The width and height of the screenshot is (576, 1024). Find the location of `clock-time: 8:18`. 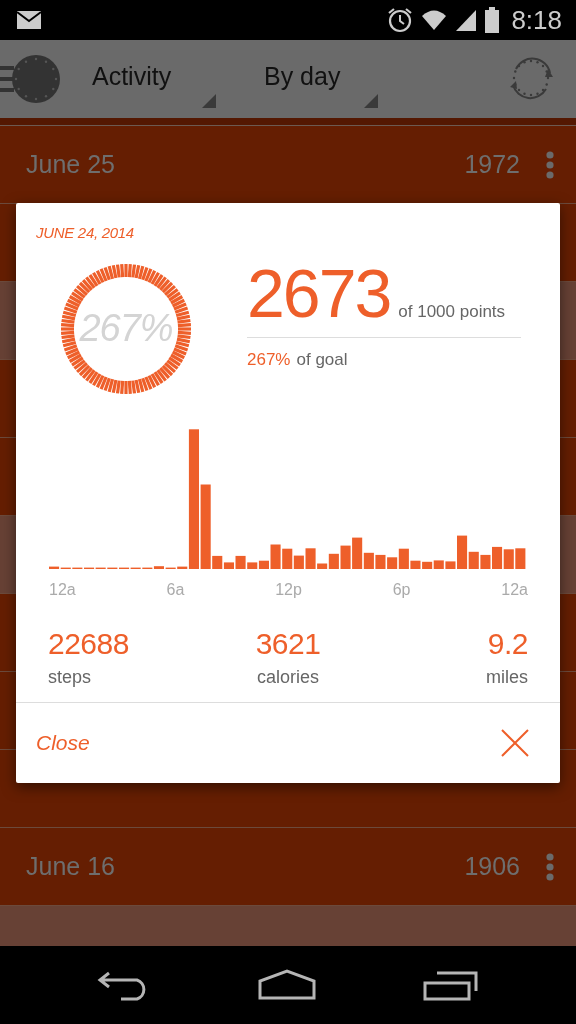

clock-time: 8:18 is located at coordinates (536, 20).